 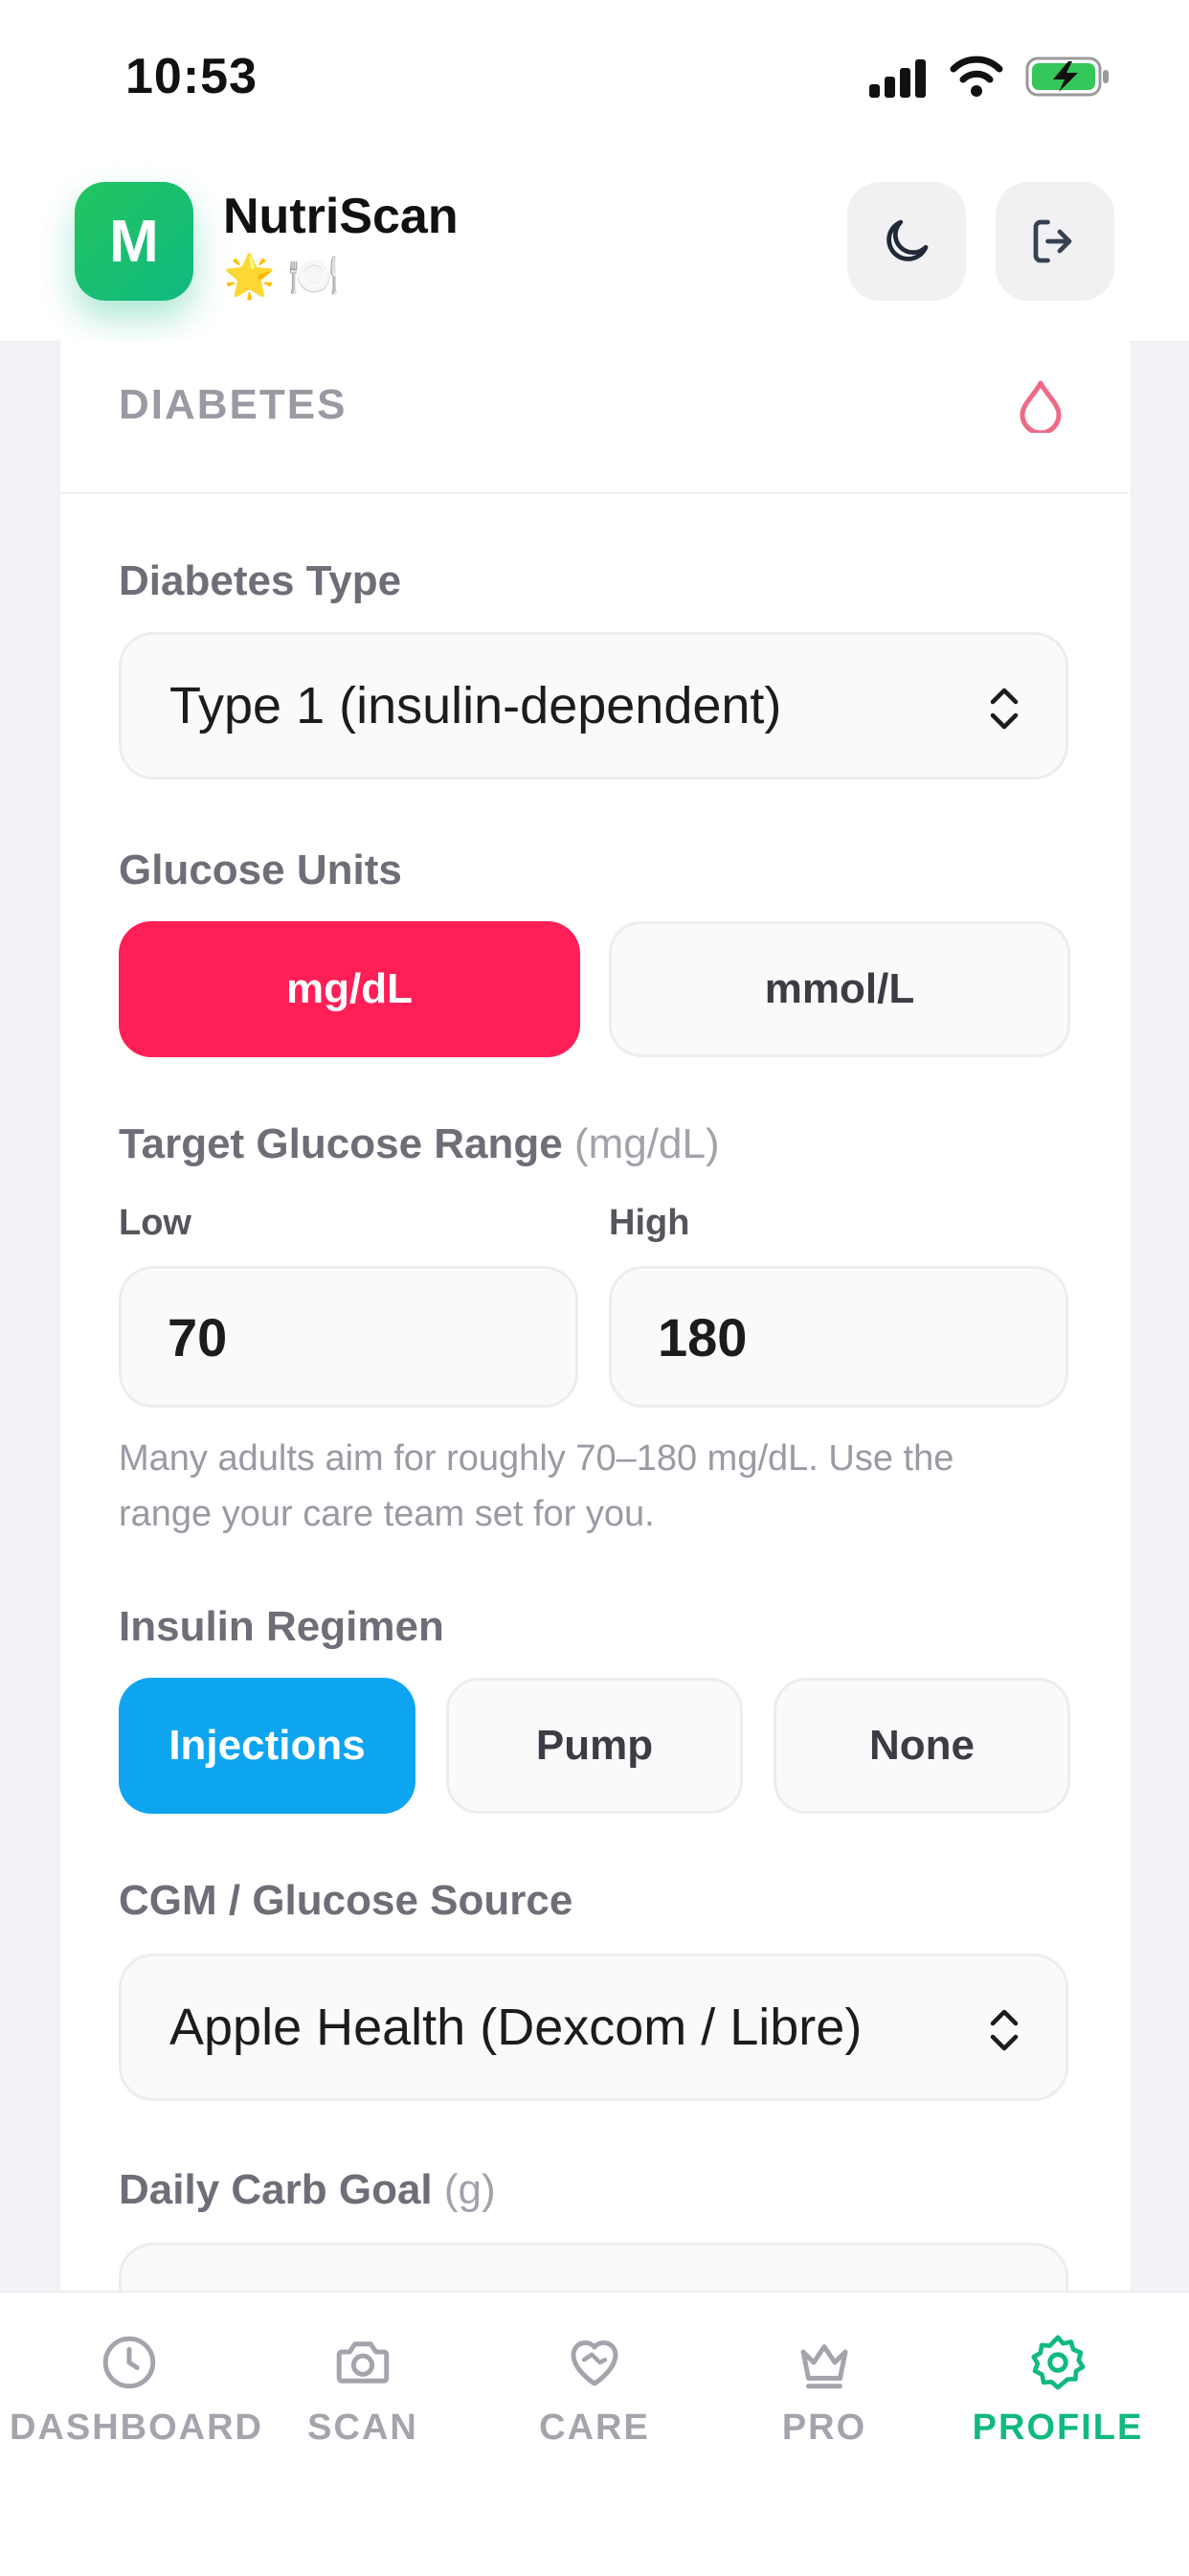 I want to click on blood-drop-icon, so click(x=1041, y=406).